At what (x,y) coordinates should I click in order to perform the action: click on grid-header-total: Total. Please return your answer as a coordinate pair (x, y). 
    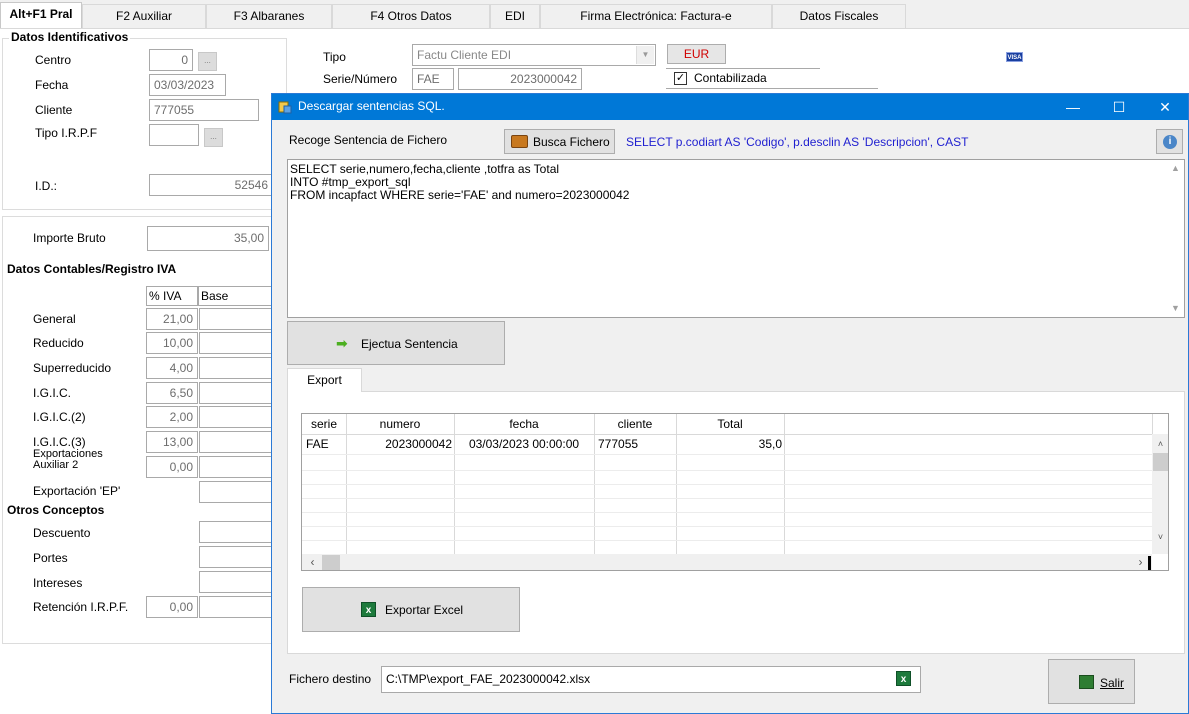
    Looking at the image, I should click on (730, 424).